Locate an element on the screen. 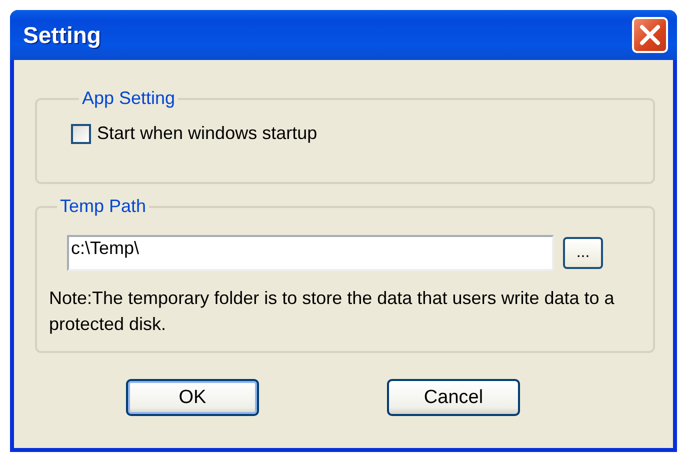 The width and height of the screenshot is (680, 456). window-title: Setting is located at coordinates (62, 35).